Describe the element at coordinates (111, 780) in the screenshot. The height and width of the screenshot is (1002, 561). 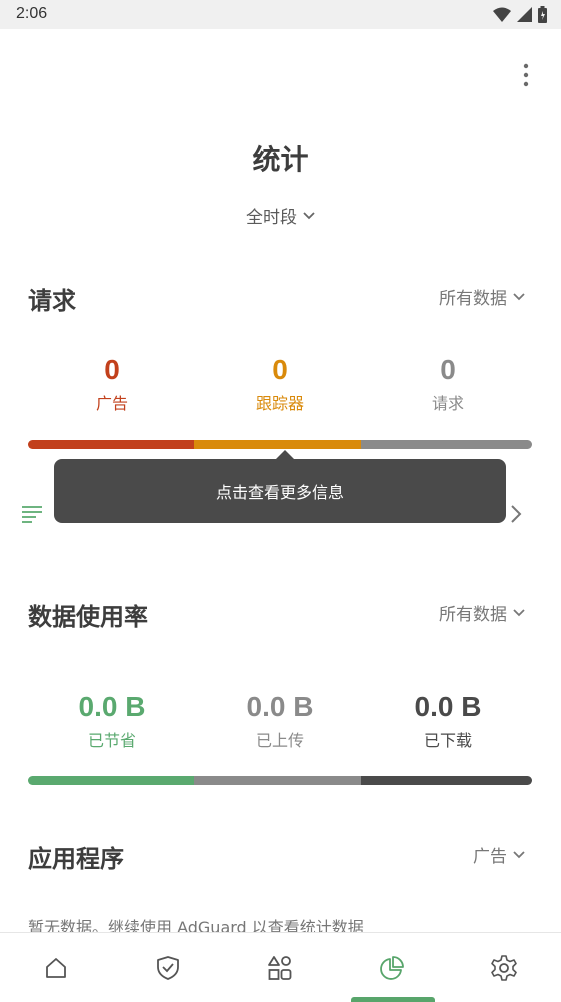
I see `saved-bar-segment` at that location.